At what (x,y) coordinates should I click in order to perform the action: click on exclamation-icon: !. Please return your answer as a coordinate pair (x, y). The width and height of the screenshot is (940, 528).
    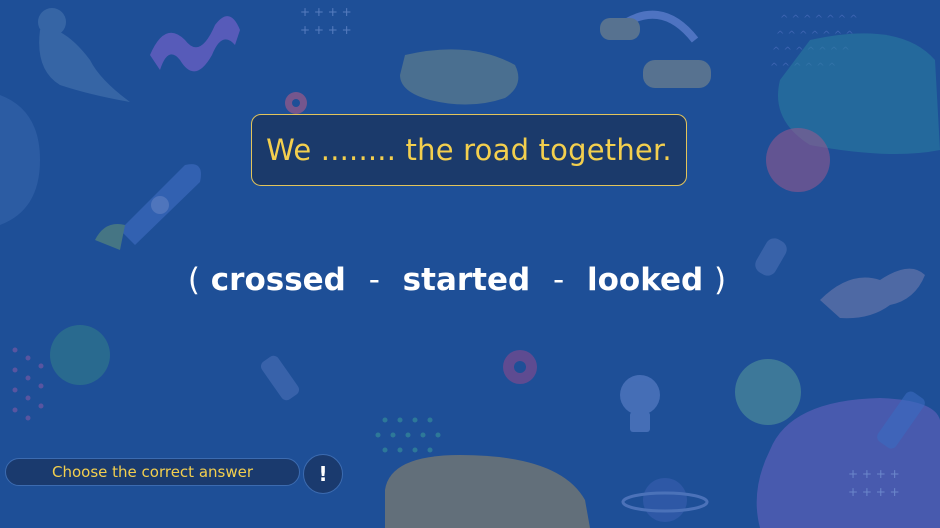
    Looking at the image, I should click on (323, 474).